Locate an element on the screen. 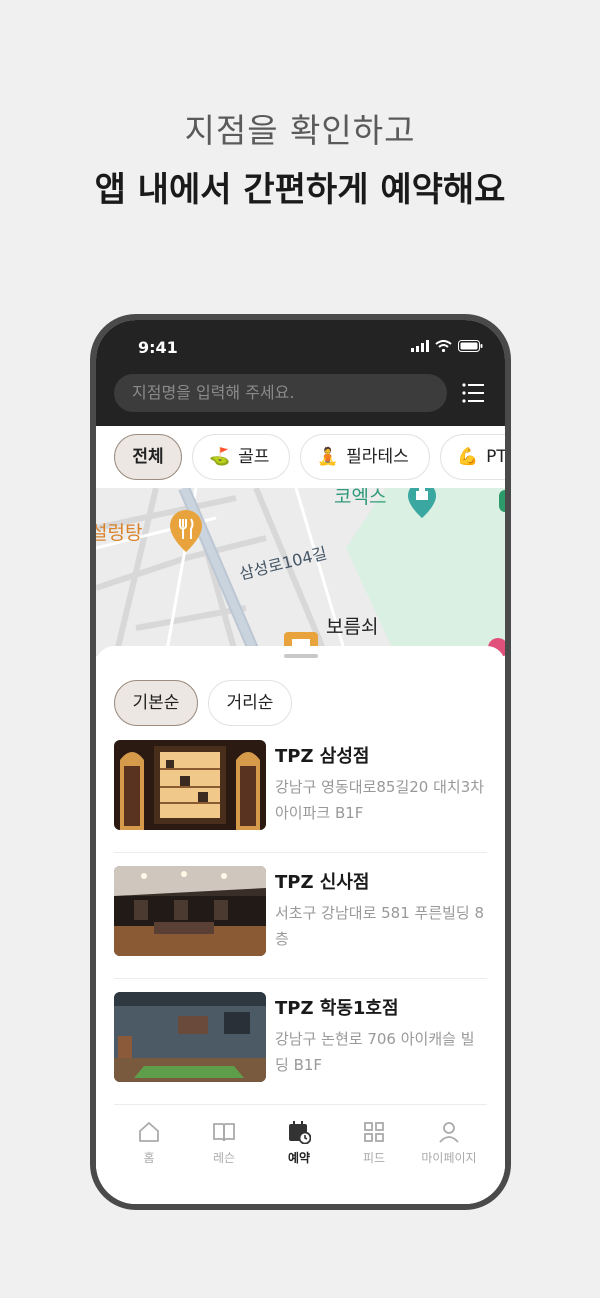 The image size is (600, 1298). chip-pilates-label: 필라테스 is located at coordinates (377, 457).